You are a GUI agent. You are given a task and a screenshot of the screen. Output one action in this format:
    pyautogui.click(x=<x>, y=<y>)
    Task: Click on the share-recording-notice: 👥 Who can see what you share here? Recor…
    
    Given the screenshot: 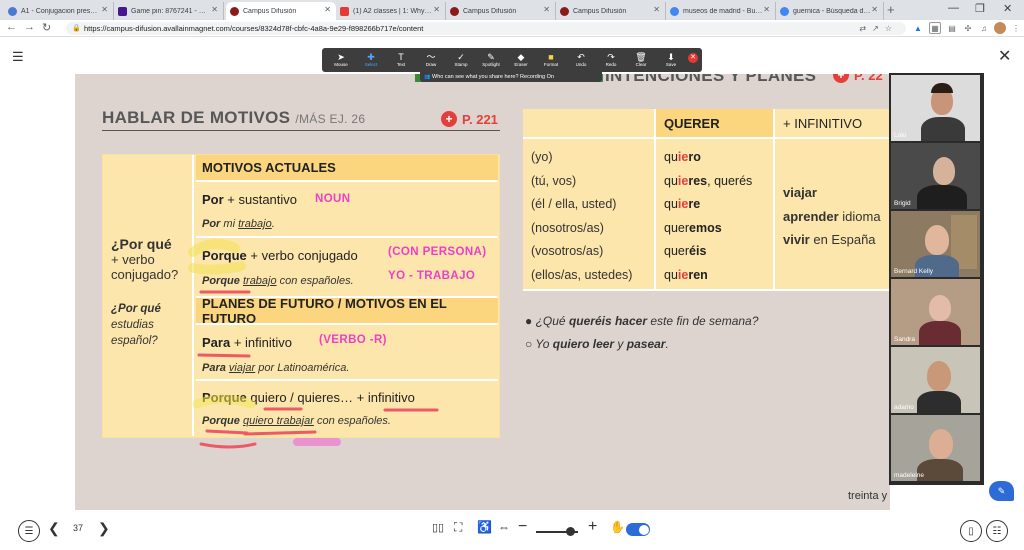 What is the action you would take?
    pyautogui.click(x=511, y=77)
    